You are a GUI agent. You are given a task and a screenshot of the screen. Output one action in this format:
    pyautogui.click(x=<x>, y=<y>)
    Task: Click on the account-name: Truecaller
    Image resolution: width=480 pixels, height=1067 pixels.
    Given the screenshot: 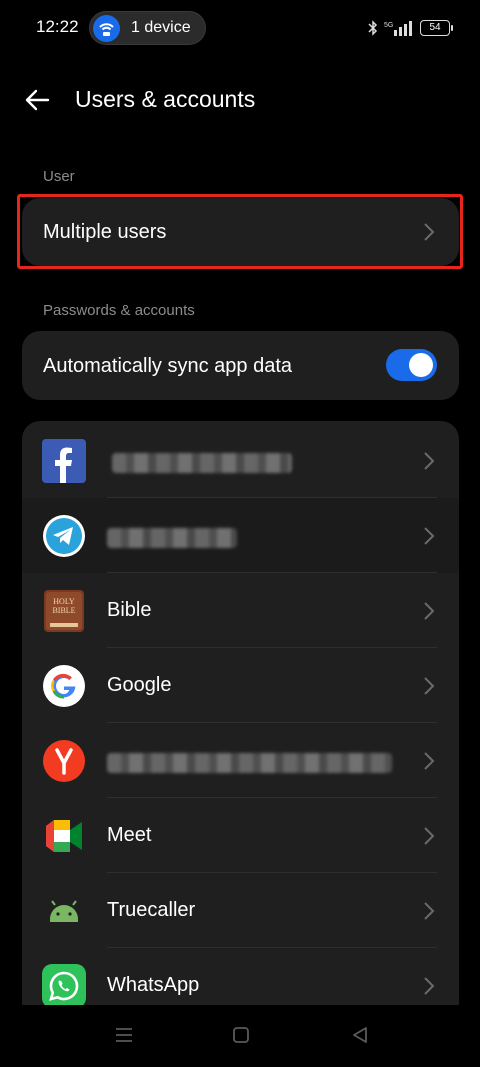 What is the action you would take?
    pyautogui.click(x=151, y=910)
    